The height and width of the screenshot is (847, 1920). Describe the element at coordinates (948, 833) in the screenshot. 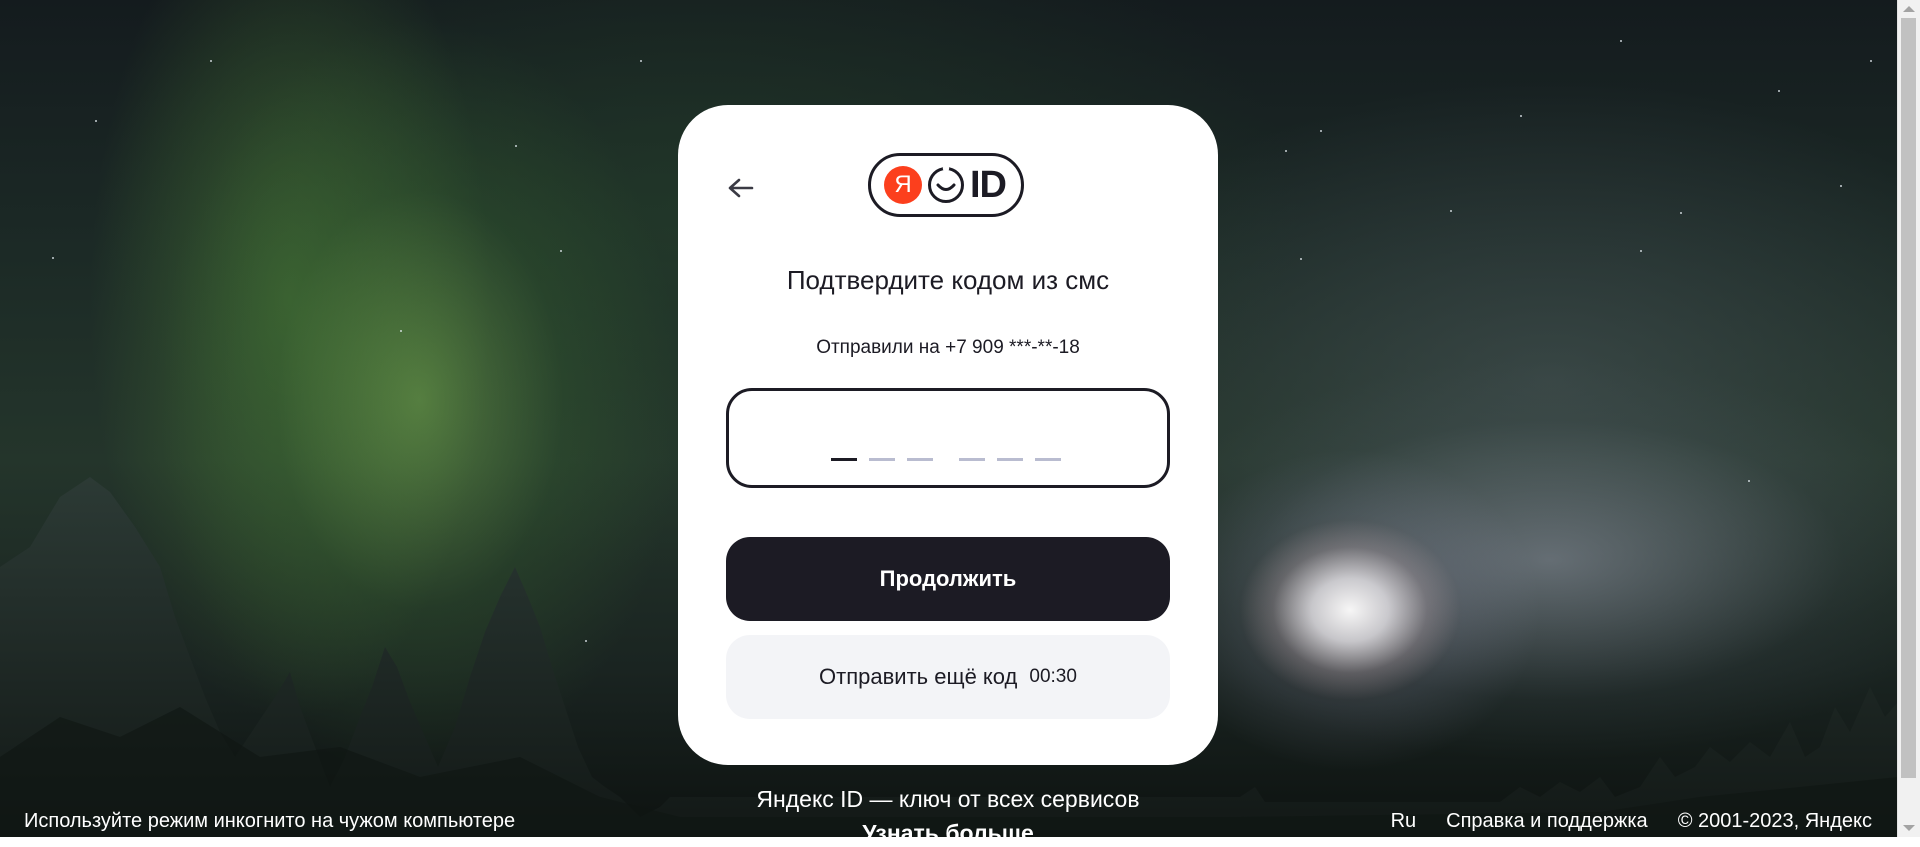

I see `learn-more-link: Узнать больше` at that location.